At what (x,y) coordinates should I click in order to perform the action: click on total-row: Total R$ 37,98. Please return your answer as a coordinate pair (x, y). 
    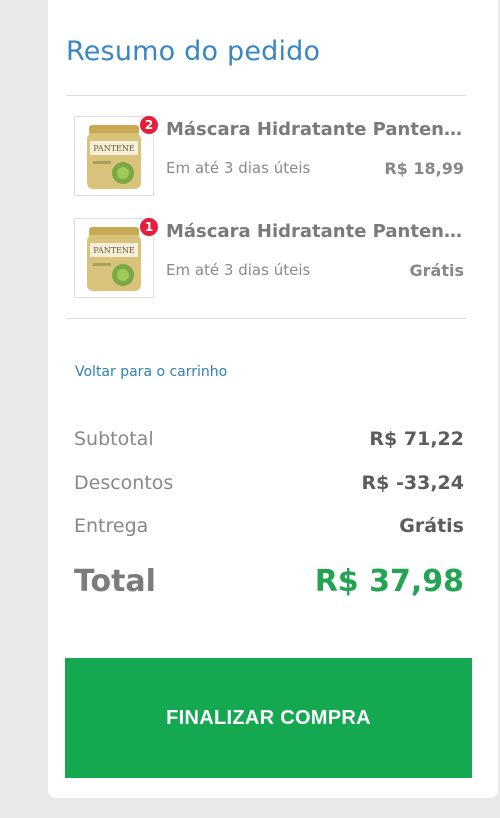
    Looking at the image, I should click on (269, 584).